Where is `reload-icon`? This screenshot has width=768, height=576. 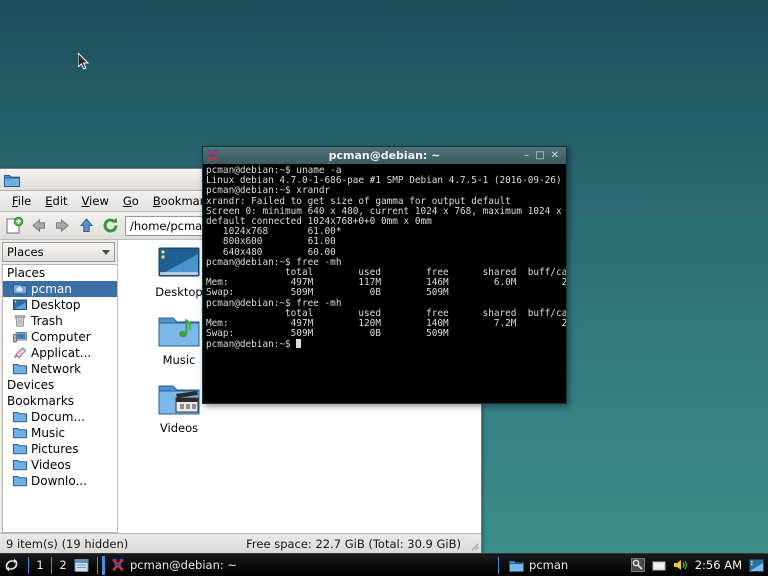 reload-icon is located at coordinates (110, 225).